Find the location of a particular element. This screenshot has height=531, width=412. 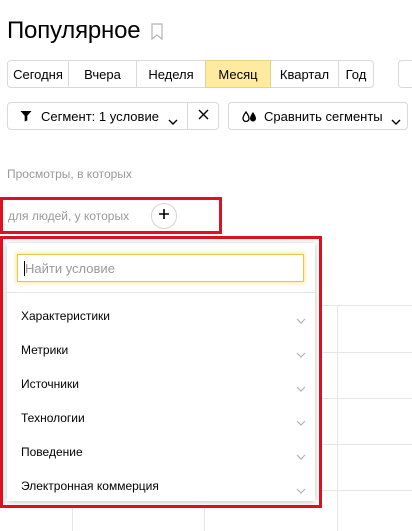

condition-search is located at coordinates (160, 268).